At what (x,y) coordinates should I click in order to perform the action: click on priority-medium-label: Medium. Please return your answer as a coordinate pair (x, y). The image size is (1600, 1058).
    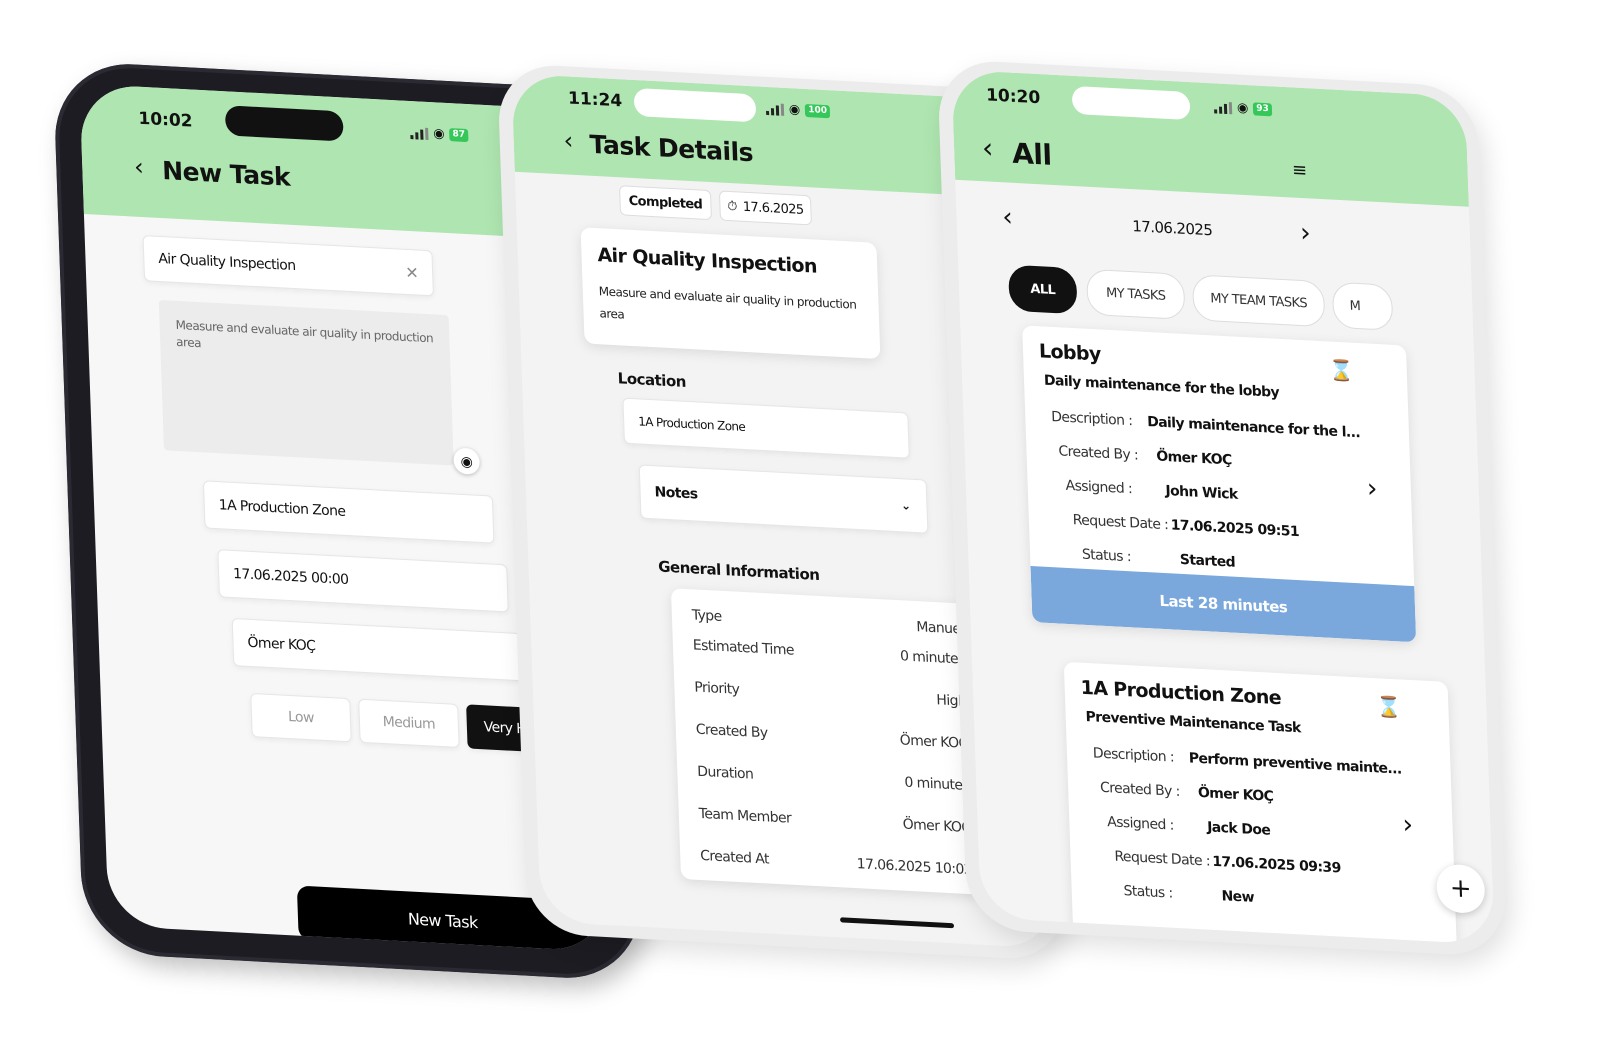
    Looking at the image, I should click on (409, 723).